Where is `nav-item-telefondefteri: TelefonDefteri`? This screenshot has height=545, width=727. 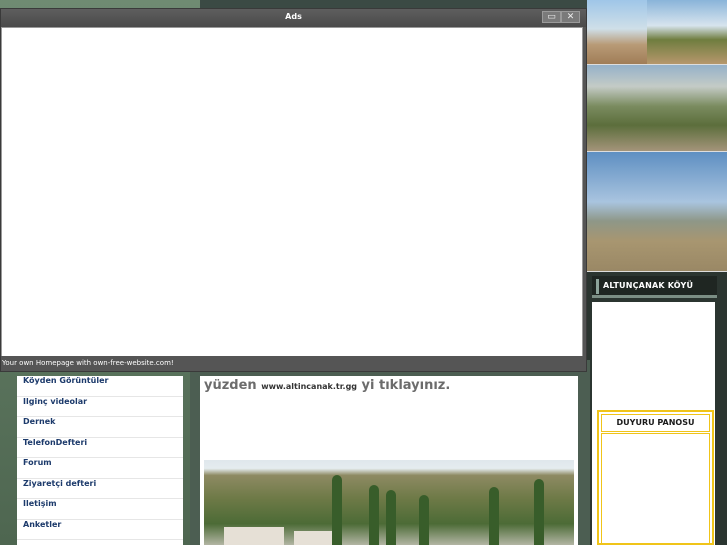 nav-item-telefondefteri: TelefonDefteri is located at coordinates (100, 448).